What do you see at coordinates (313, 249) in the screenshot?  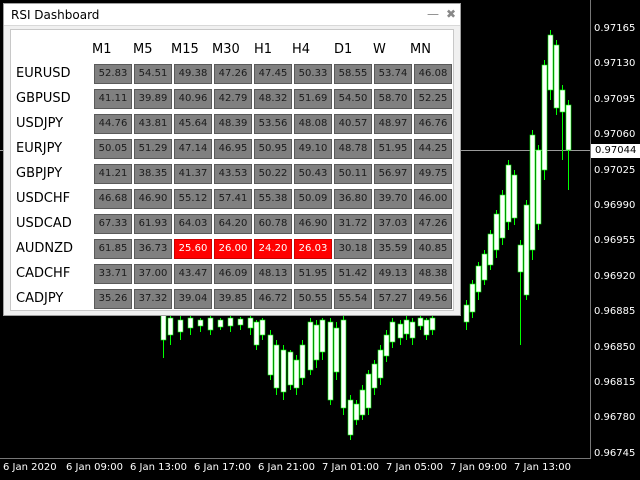 I see `rsi-cell: 26.03` at bounding box center [313, 249].